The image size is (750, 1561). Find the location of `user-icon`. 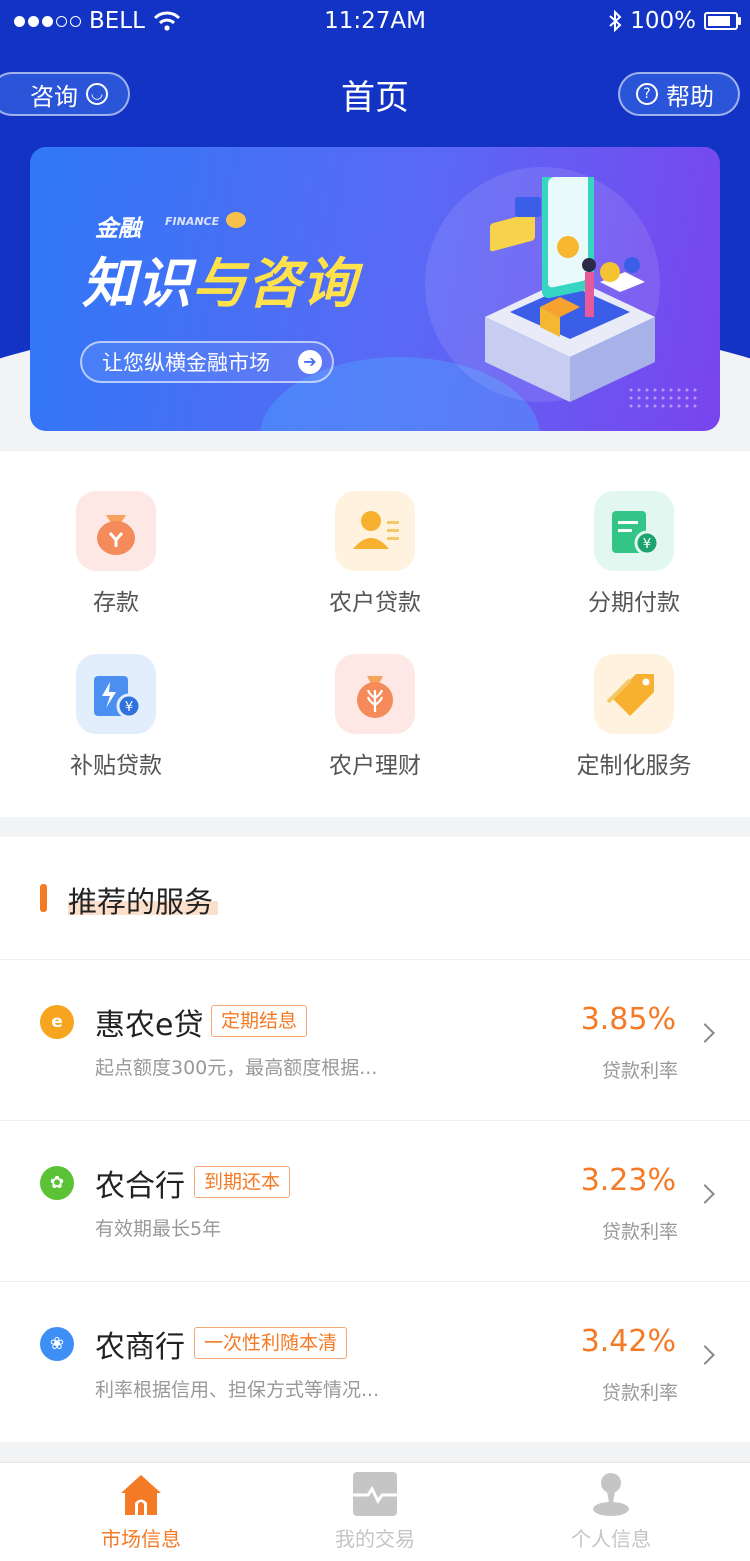

user-icon is located at coordinates (611, 1494).